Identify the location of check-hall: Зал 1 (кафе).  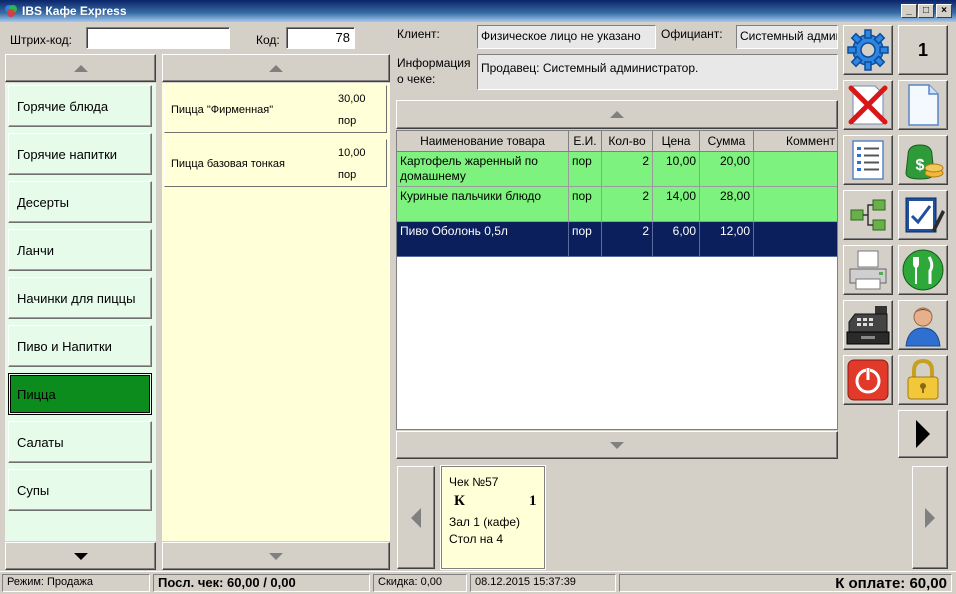
(484, 522).